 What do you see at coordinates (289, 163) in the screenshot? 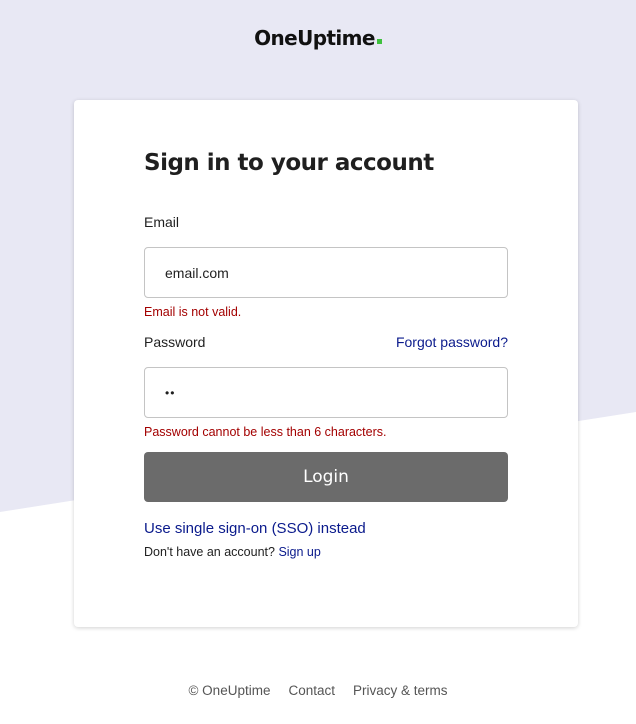
I see `page-title: Sign in to your account` at bounding box center [289, 163].